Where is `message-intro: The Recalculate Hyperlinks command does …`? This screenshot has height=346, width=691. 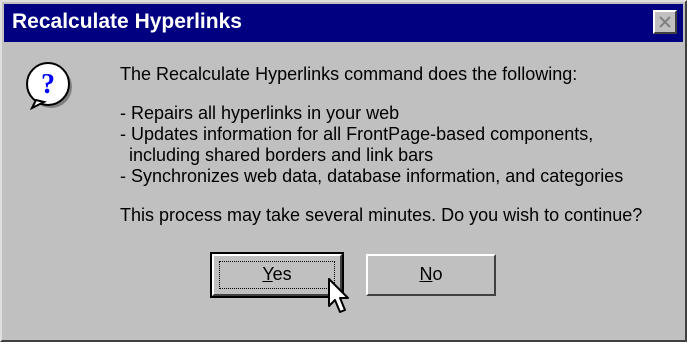 message-intro: The Recalculate Hyperlinks command does … is located at coordinates (349, 74).